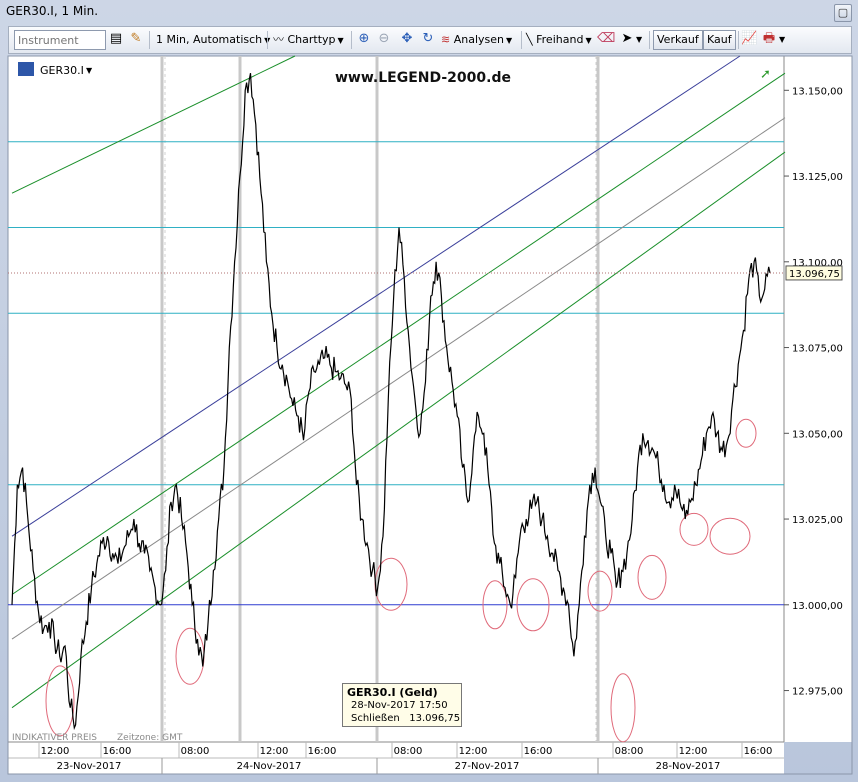 The width and height of the screenshot is (858, 782). What do you see at coordinates (392, 692) in the screenshot?
I see `tooltip-title: GER30.I (Geld)` at bounding box center [392, 692].